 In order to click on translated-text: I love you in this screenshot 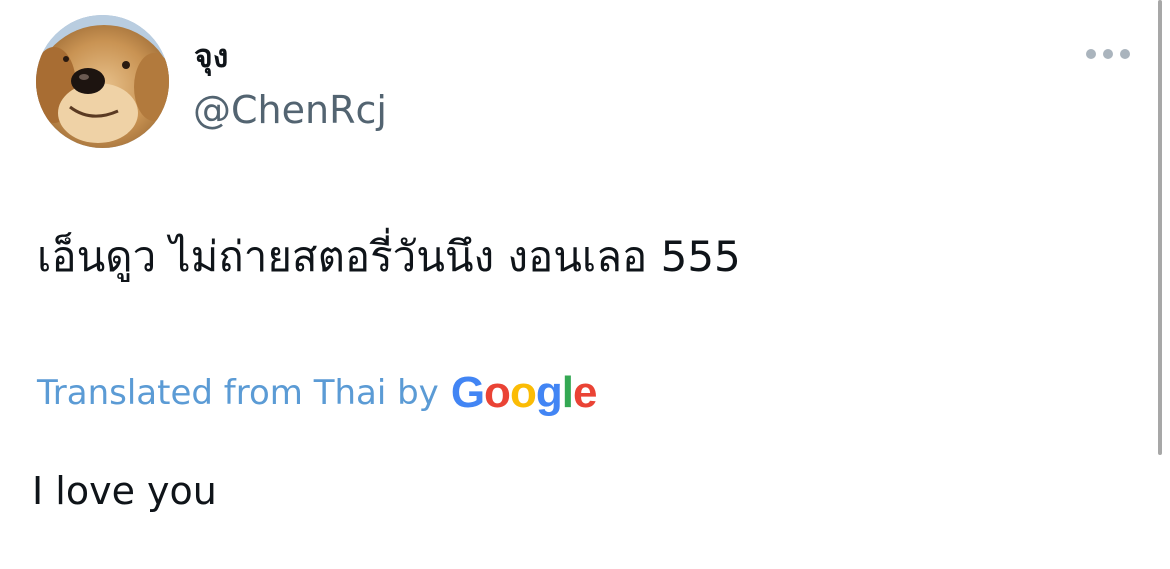, I will do `click(124, 491)`.